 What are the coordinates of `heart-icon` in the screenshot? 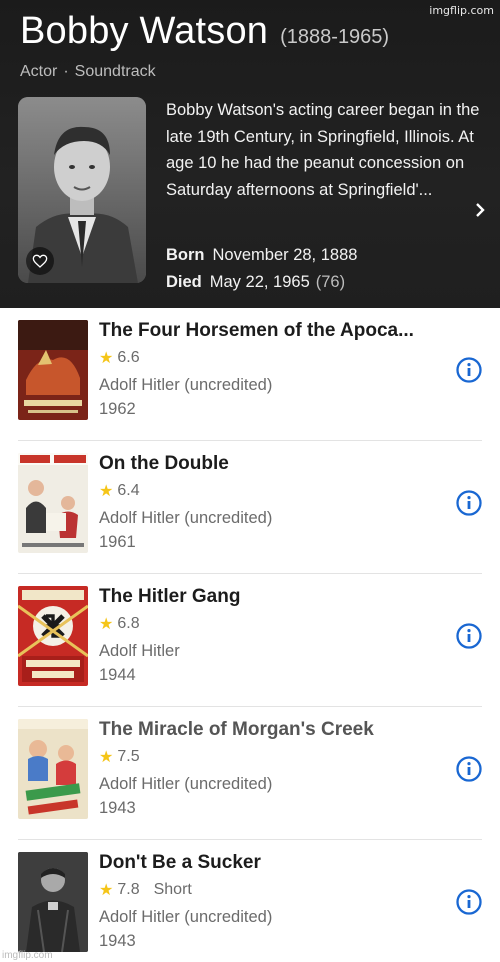 It's located at (40, 261).